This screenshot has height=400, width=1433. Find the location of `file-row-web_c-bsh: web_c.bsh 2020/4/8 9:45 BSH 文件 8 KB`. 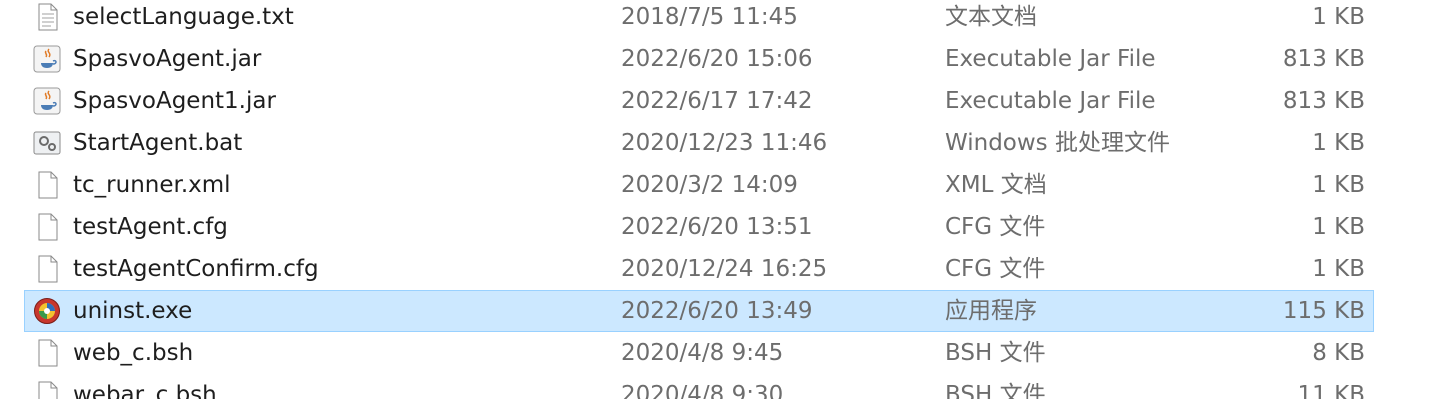

file-row-web_c-bsh: web_c.bsh 2020/4/8 9:45 BSH 文件 8 KB is located at coordinates (699, 353).